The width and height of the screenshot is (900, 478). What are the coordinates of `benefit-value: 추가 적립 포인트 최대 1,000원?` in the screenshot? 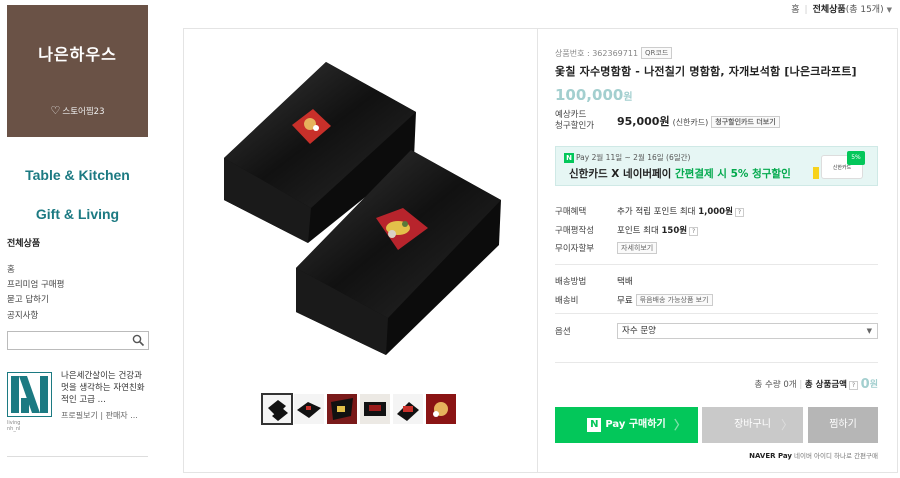 It's located at (680, 211).